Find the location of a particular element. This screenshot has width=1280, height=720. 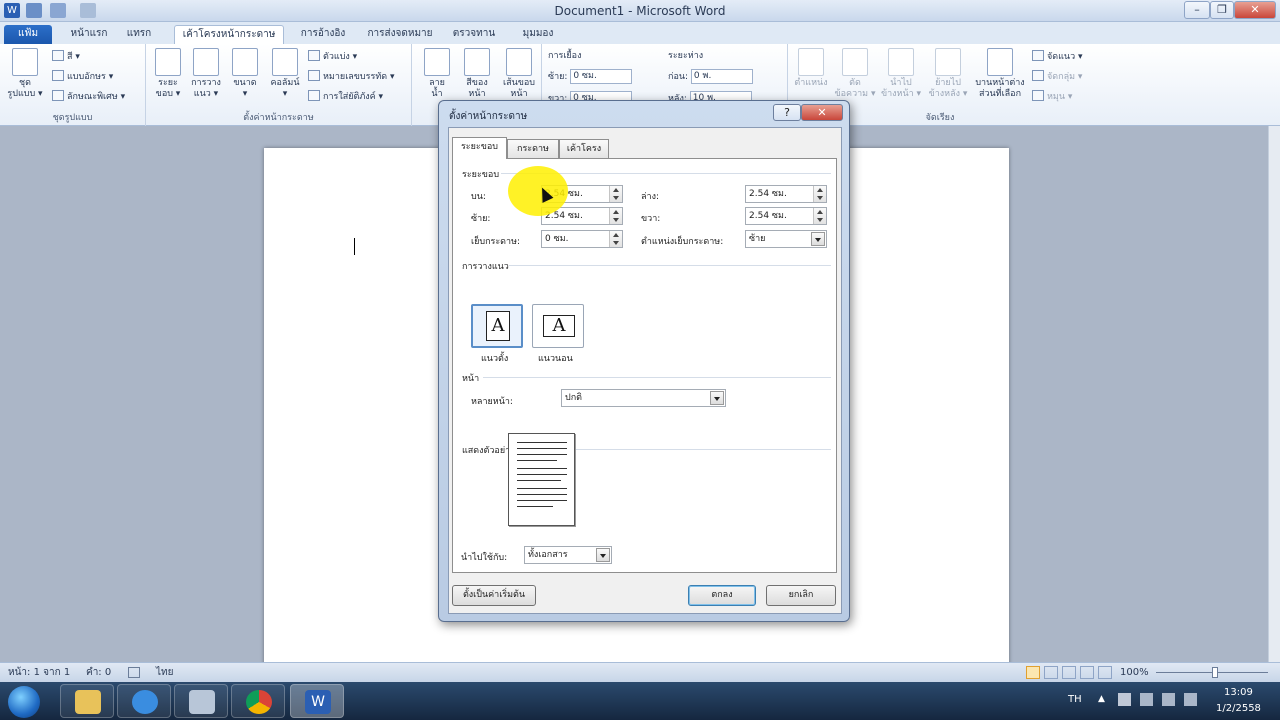

apply-to-label: นำไปใช้กับ: is located at coordinates (484, 558).